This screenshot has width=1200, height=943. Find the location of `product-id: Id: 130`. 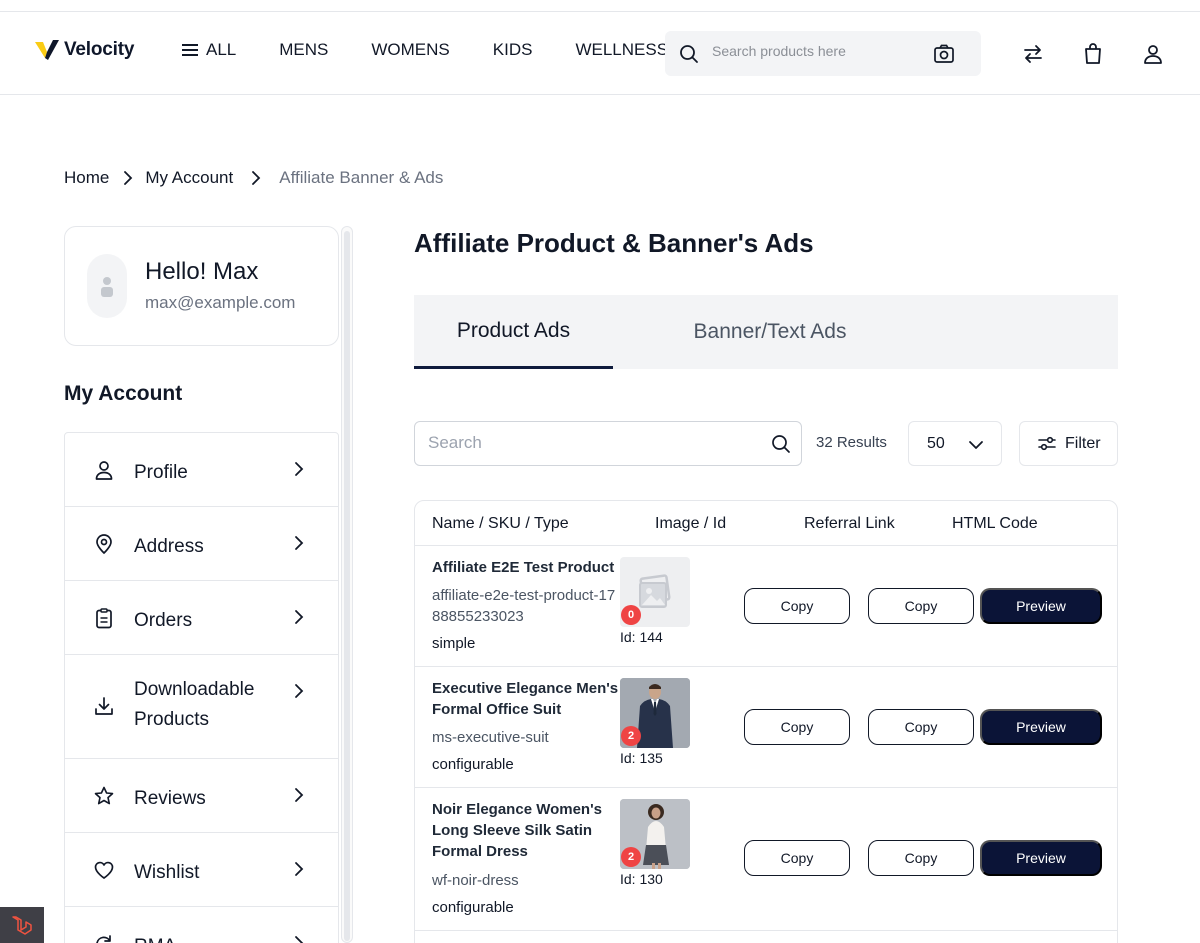

product-id: Id: 130 is located at coordinates (641, 879).